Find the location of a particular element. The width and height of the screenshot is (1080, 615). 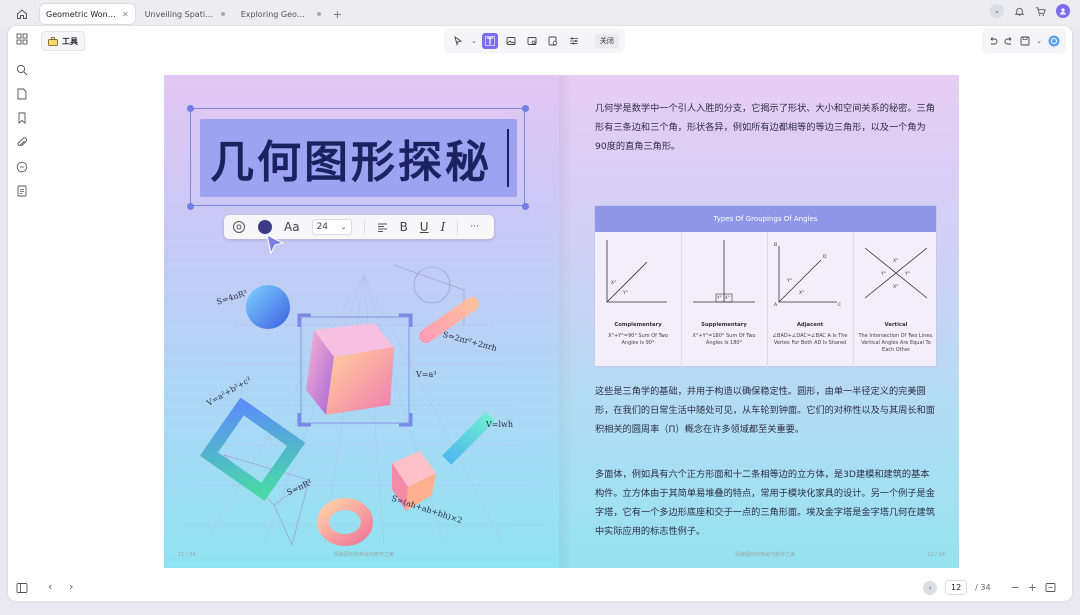

link-tool-button is located at coordinates (532, 41).